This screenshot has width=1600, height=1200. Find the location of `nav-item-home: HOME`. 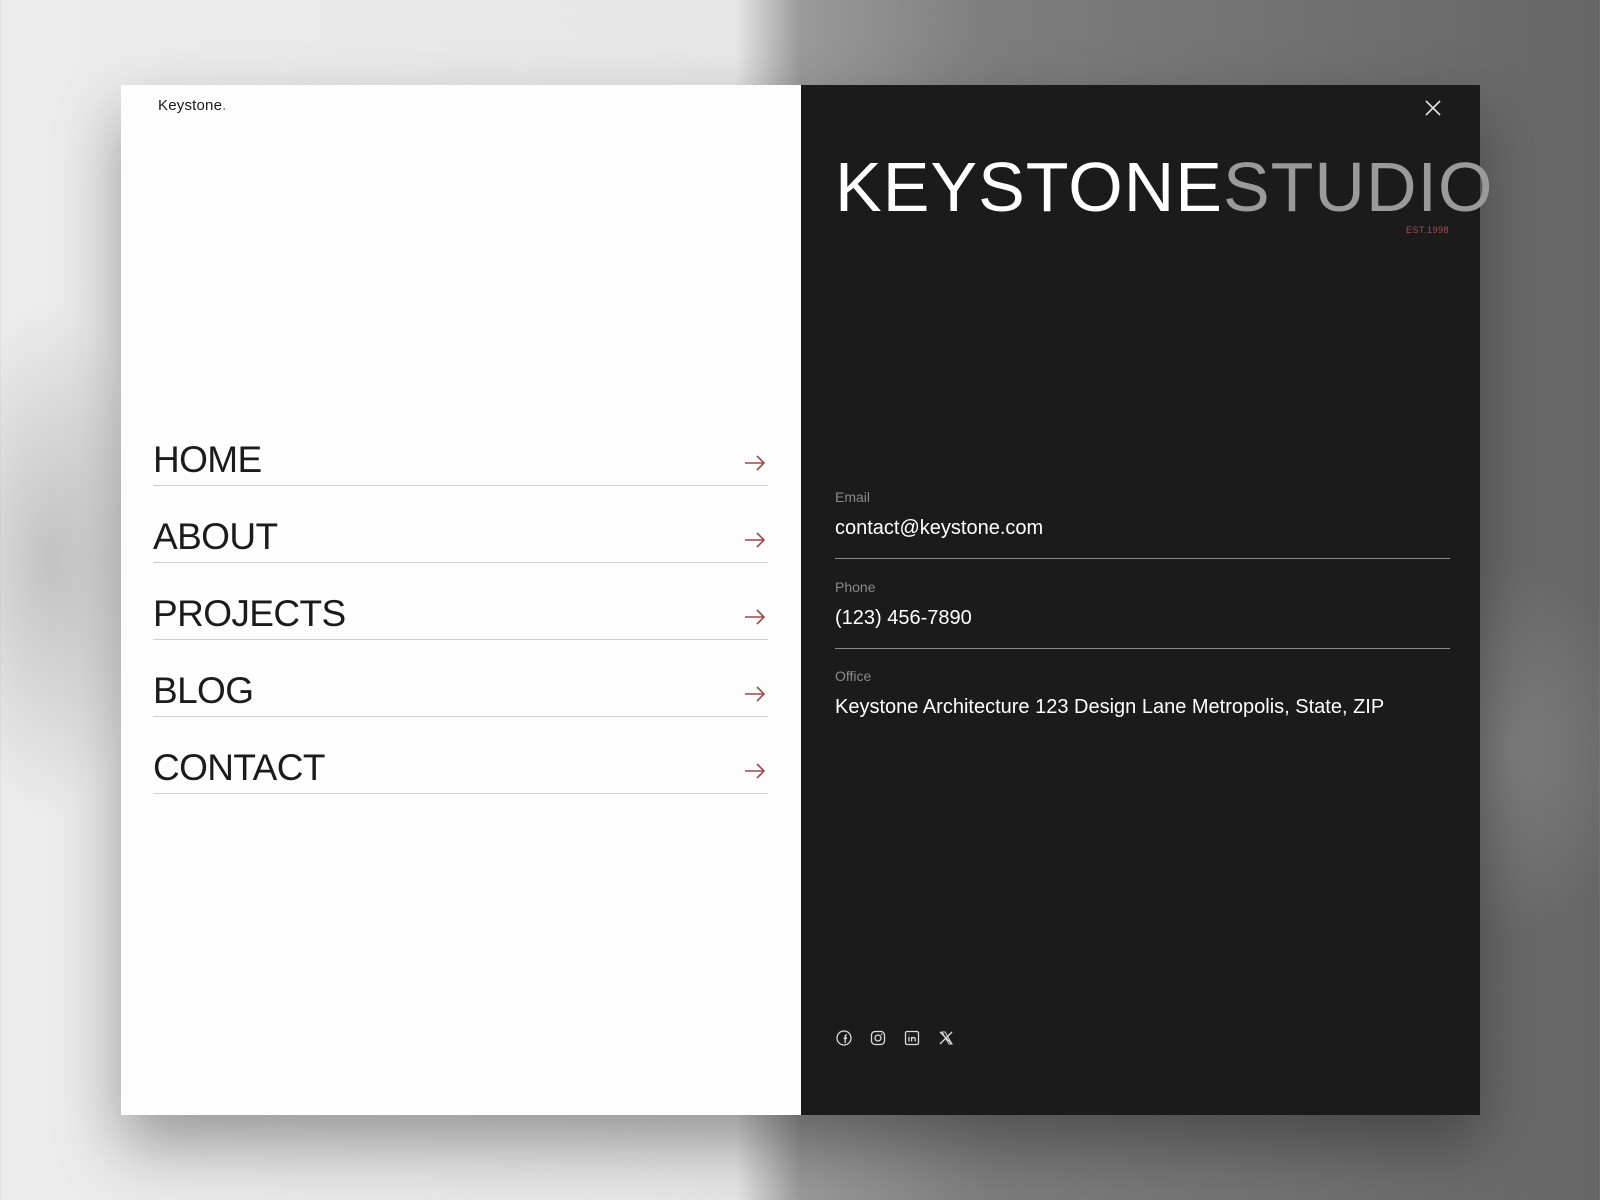

nav-item-home: HOME is located at coordinates (460, 447).